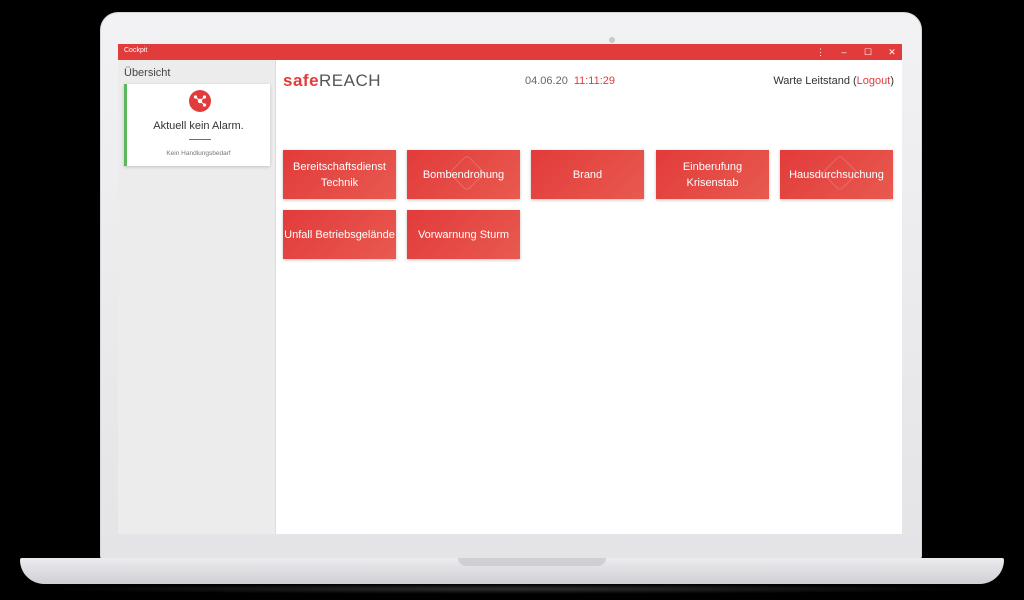  I want to click on tile-label: Bereitschaftsdienst Technik, so click(339, 174).